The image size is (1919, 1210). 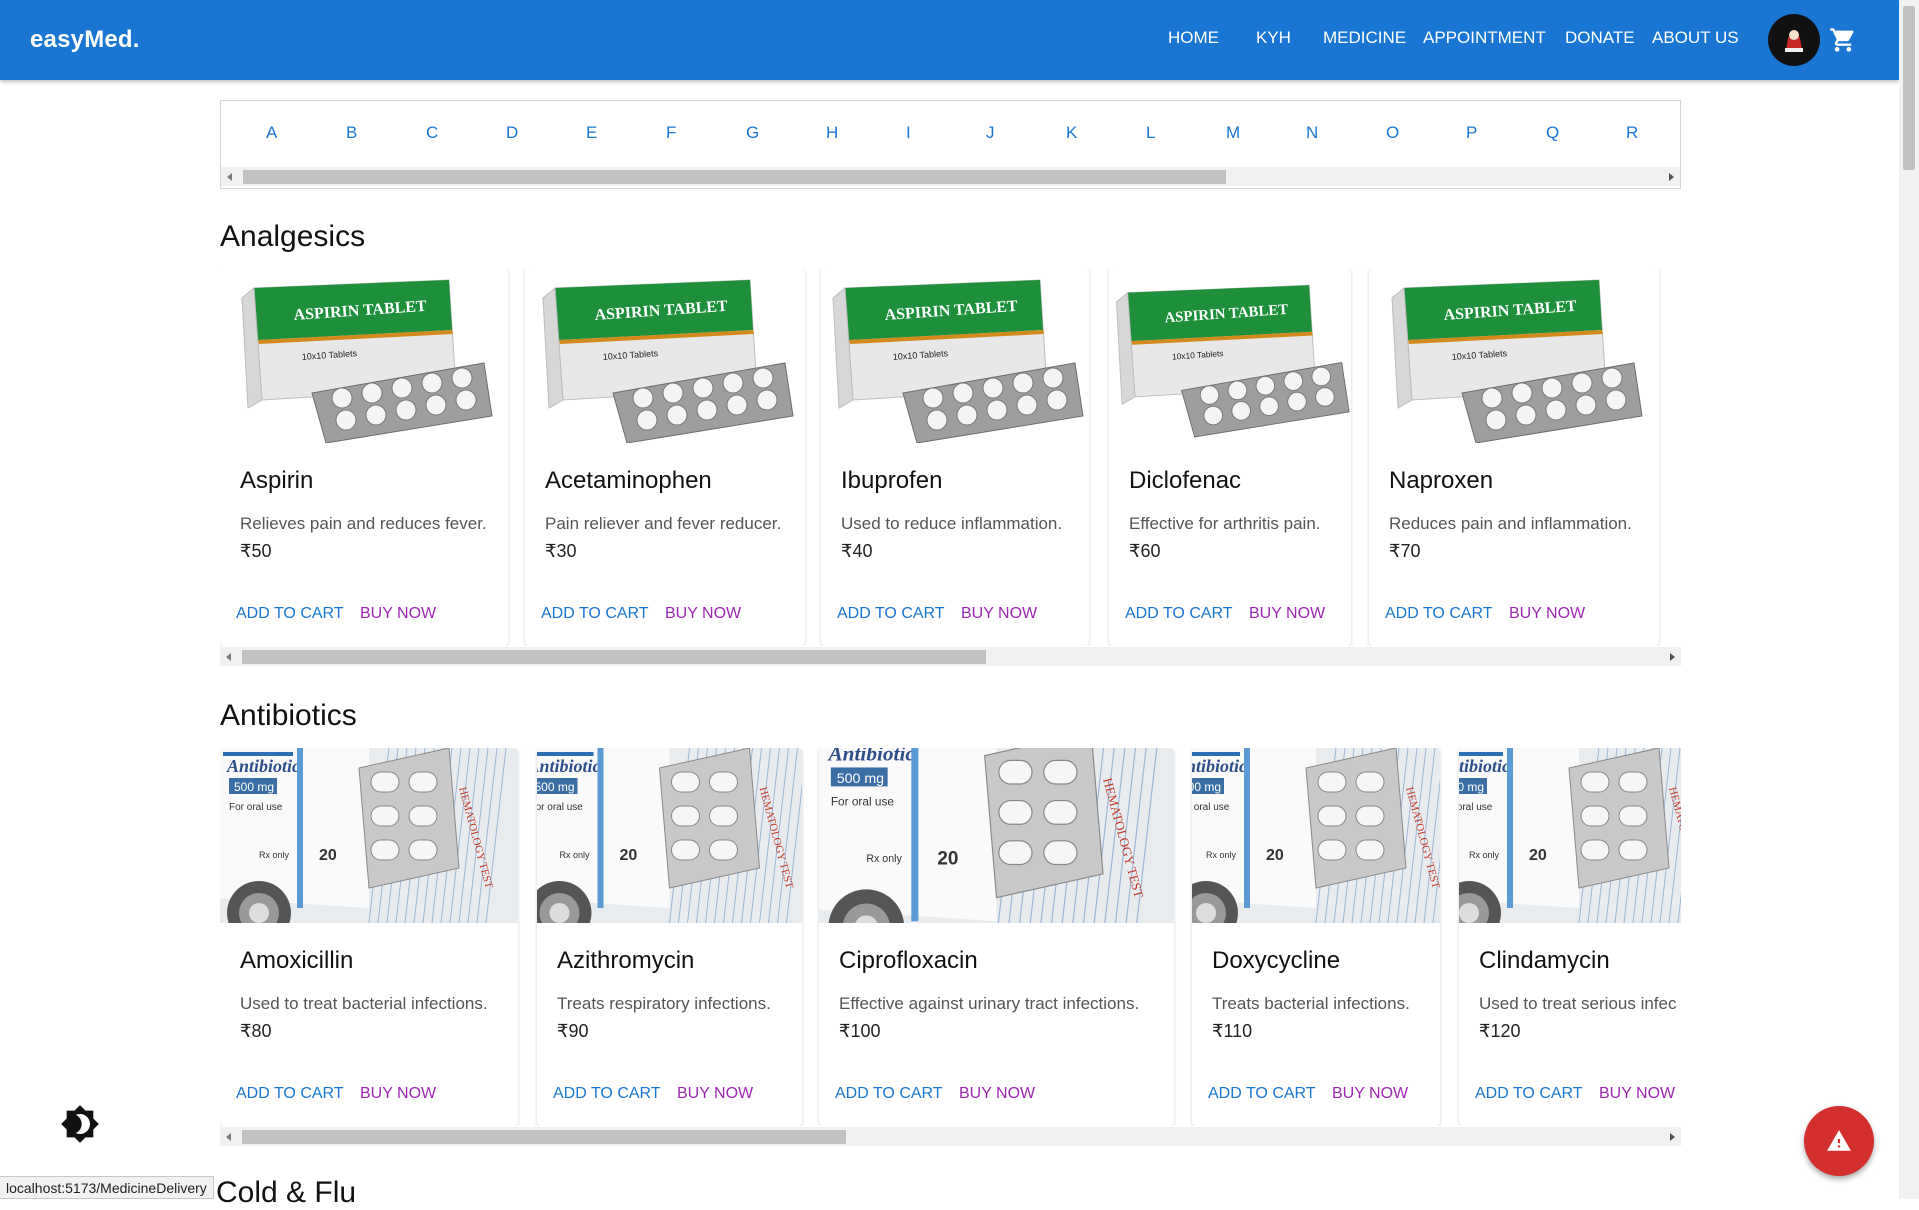 What do you see at coordinates (752, 133) in the screenshot?
I see `alphabet-letter-g: G` at bounding box center [752, 133].